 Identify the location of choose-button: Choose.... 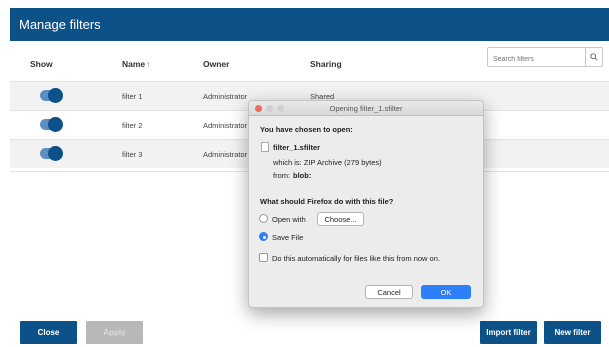
(340, 219).